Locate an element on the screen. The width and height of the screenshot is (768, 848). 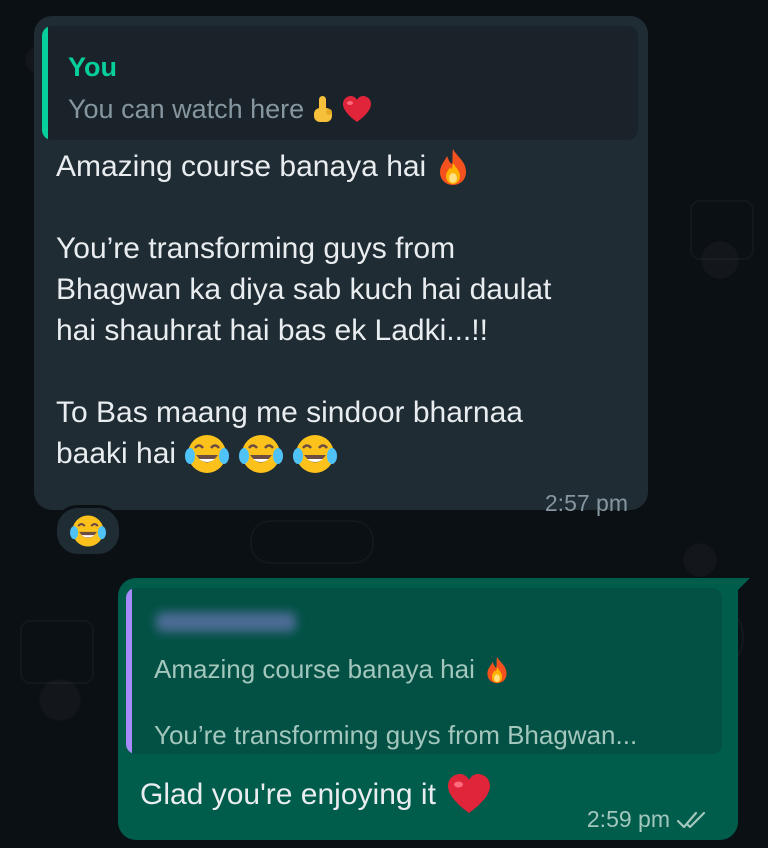
message-line: You’re transforming guys from is located at coordinates (346, 248).